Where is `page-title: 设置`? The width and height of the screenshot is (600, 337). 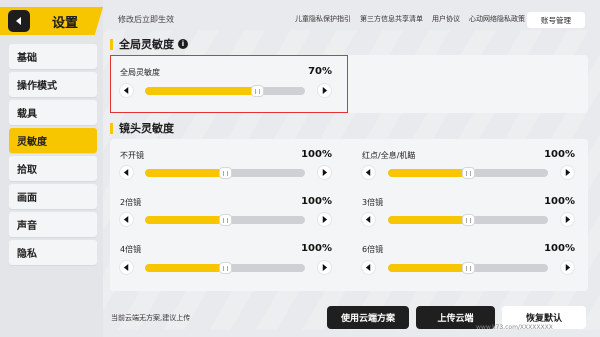
page-title: 设置 is located at coordinates (65, 23).